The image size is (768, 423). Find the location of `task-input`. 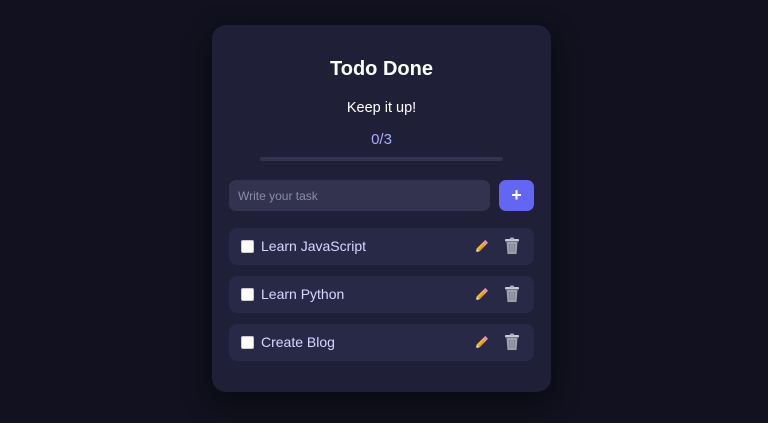

task-input is located at coordinates (359, 195).